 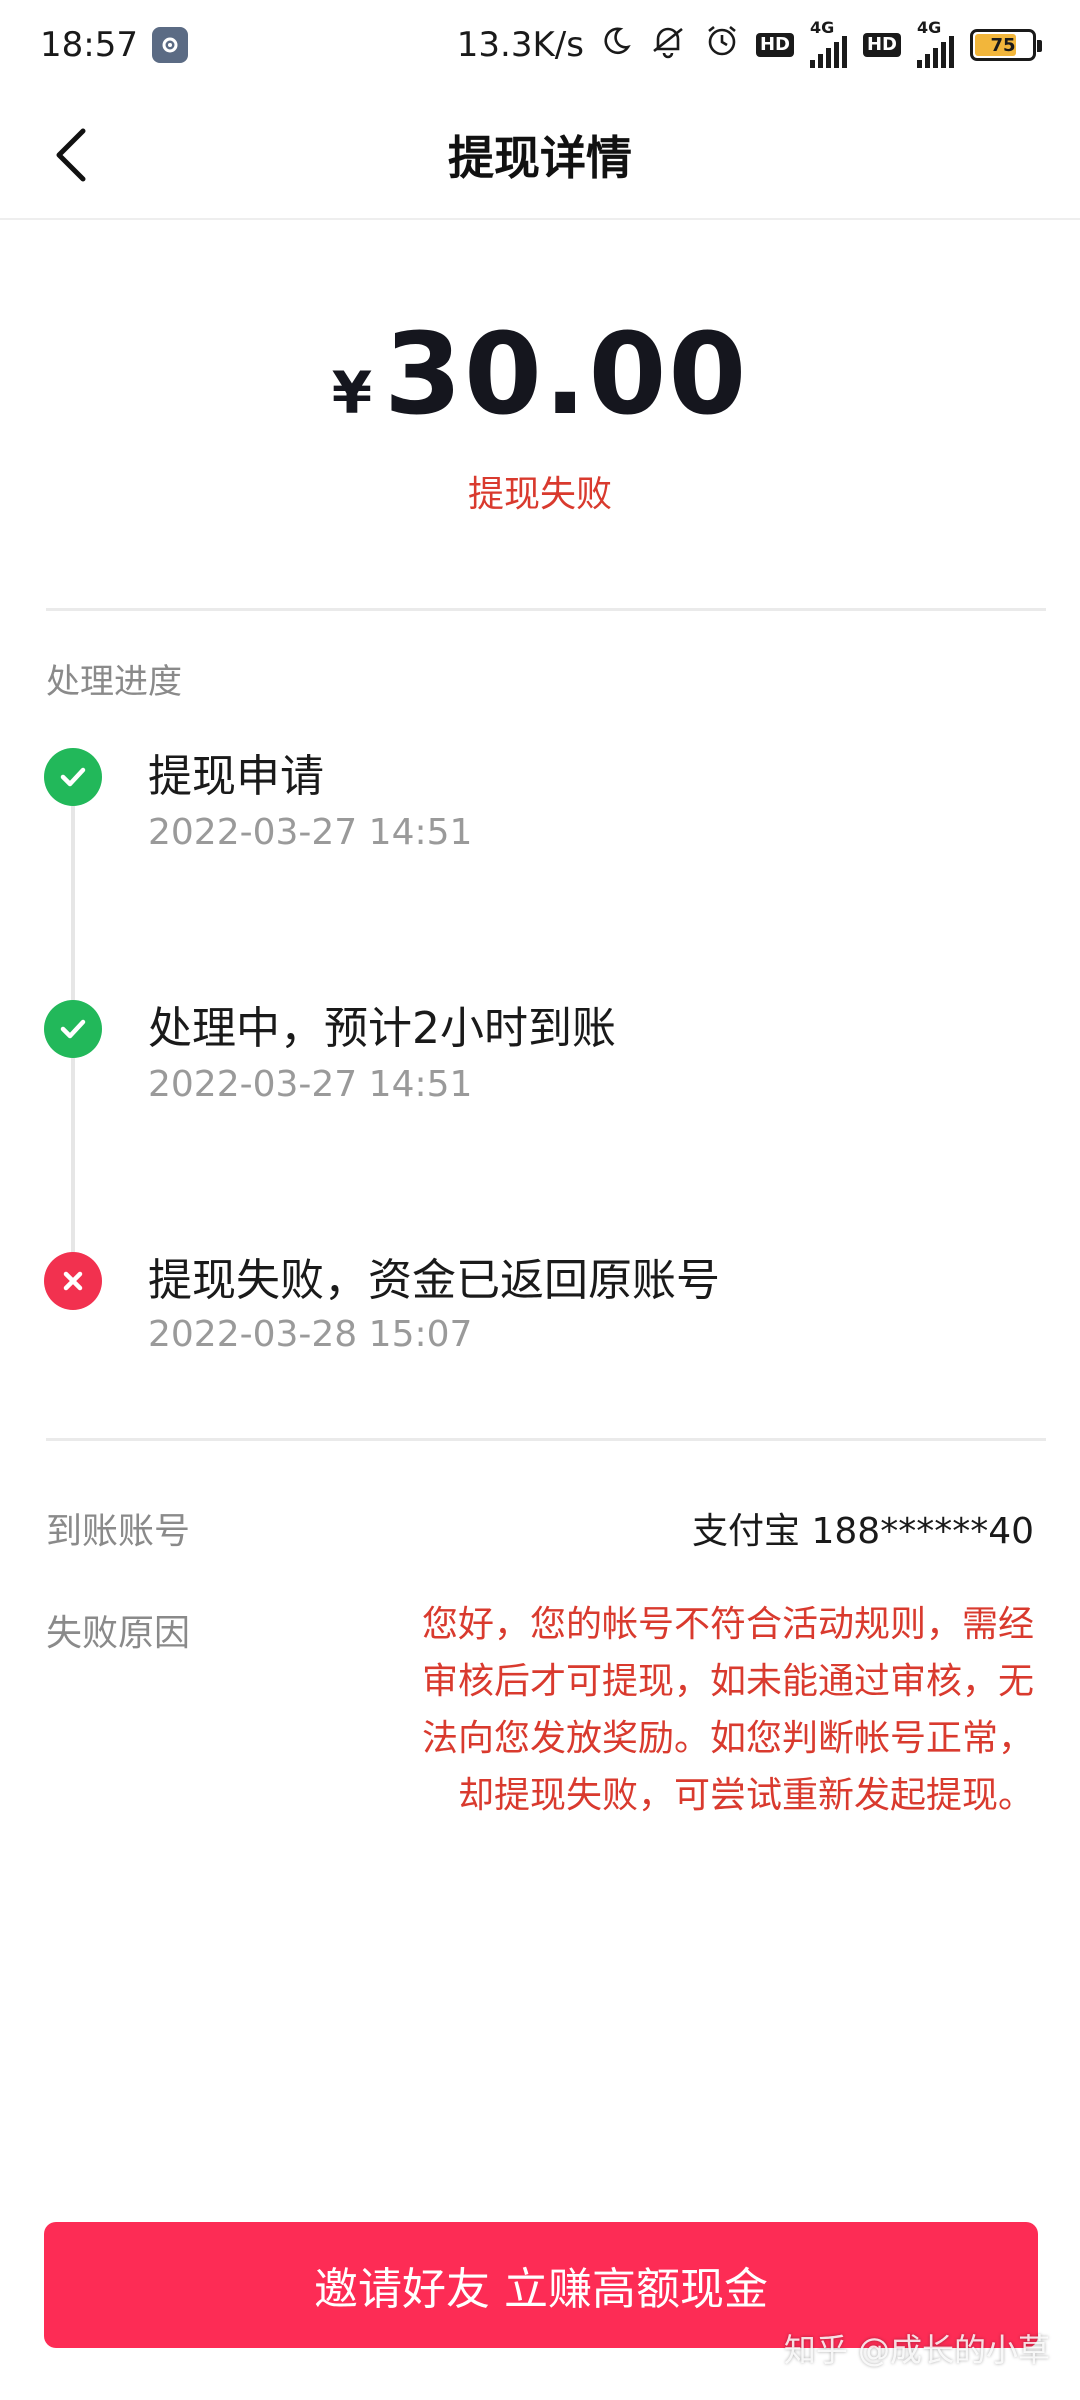 I want to click on settings-notification-icon, so click(x=169, y=45).